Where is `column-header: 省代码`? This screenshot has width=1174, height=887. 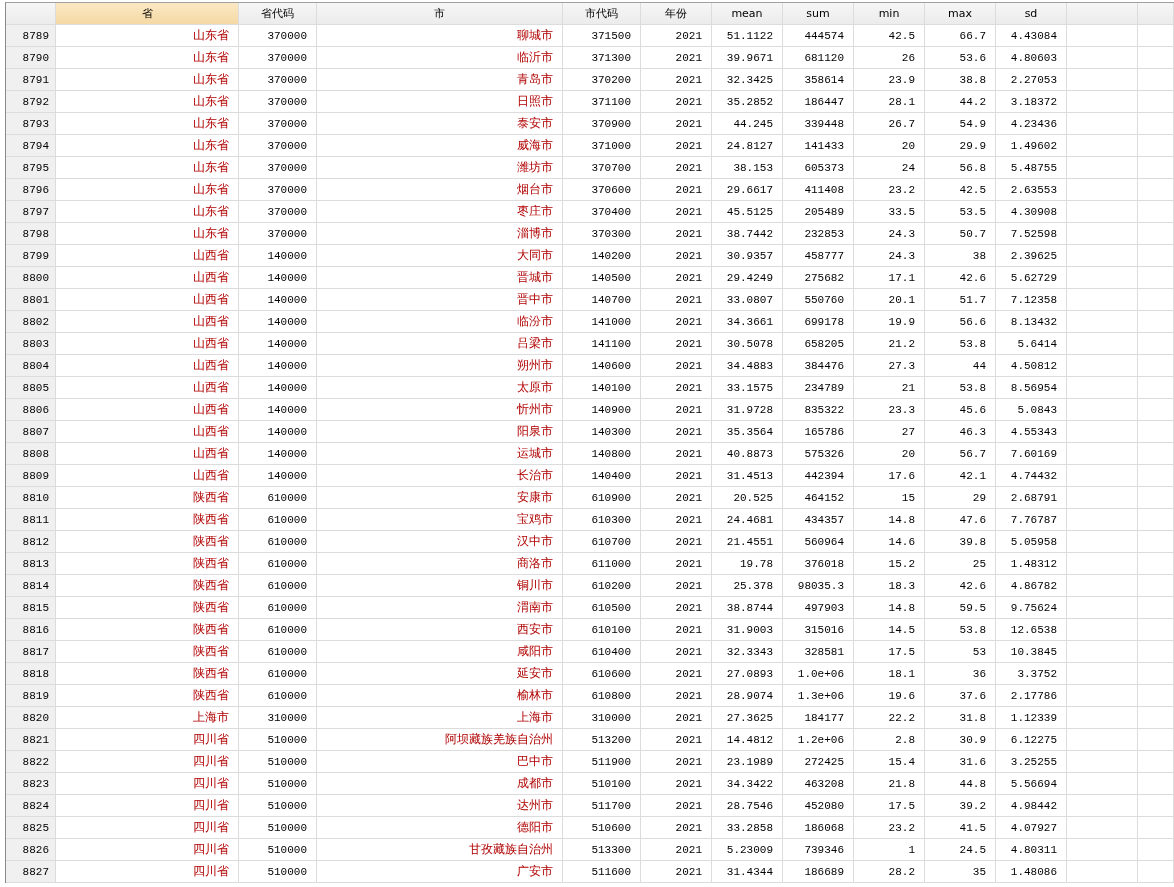 column-header: 省代码 is located at coordinates (278, 14).